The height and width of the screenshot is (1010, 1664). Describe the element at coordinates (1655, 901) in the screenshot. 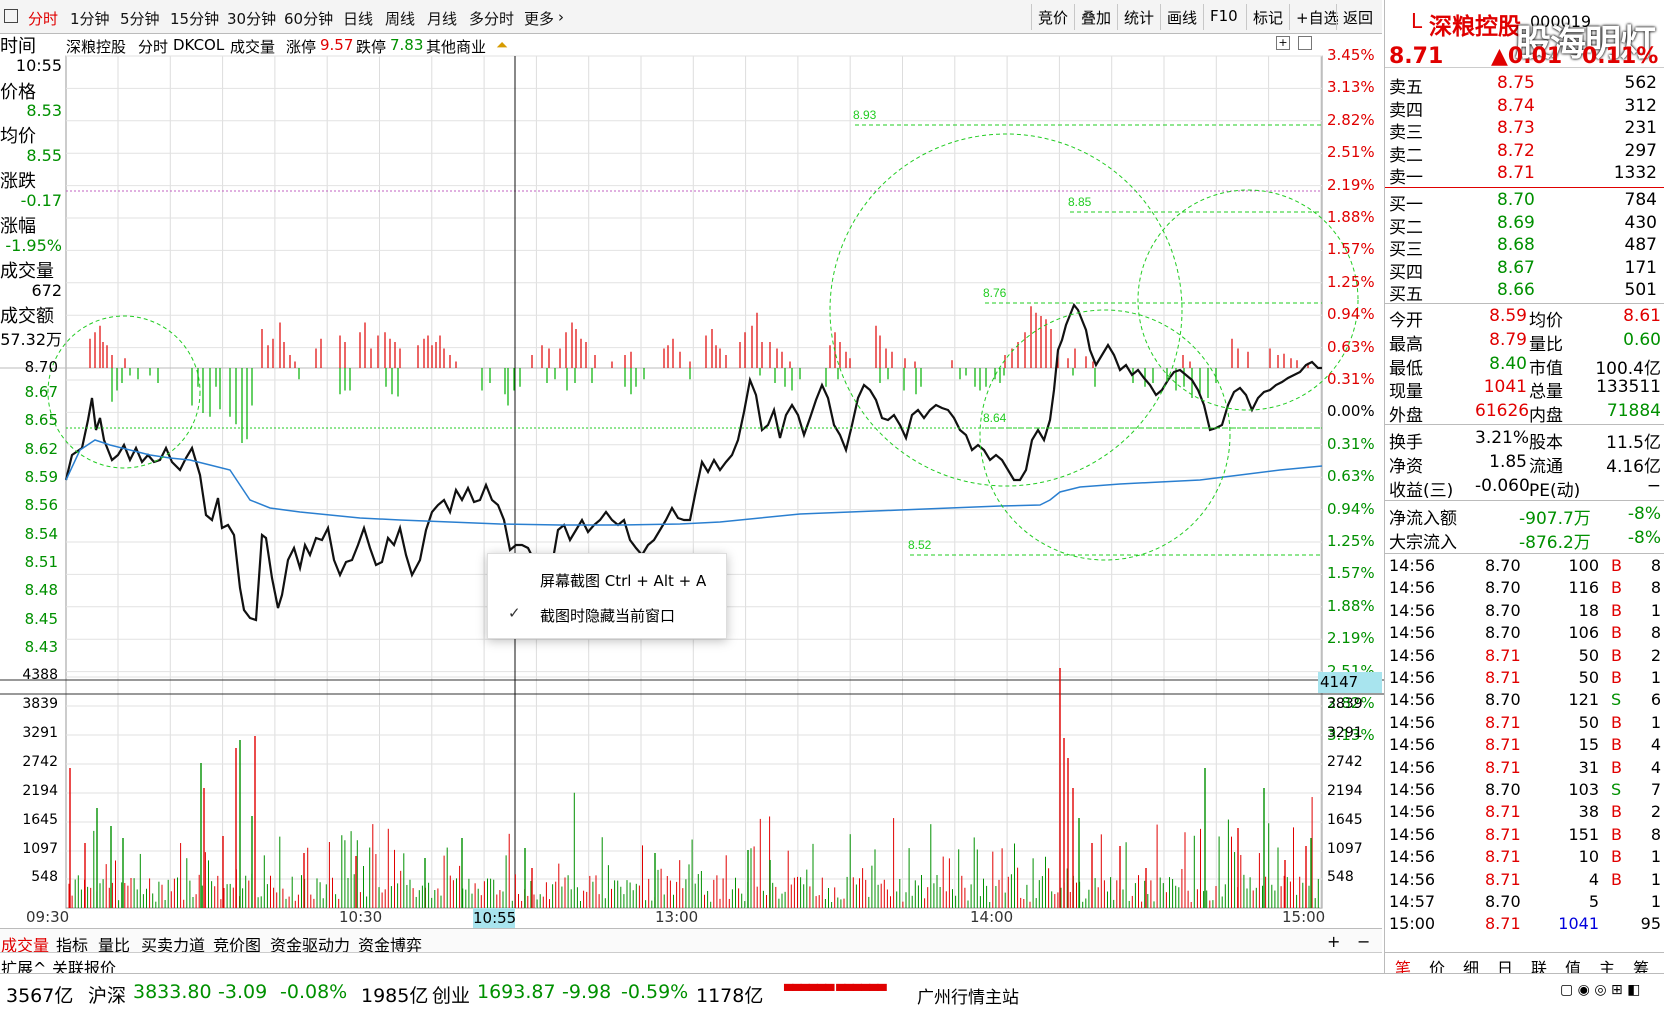

I see `tick-count: 1` at that location.